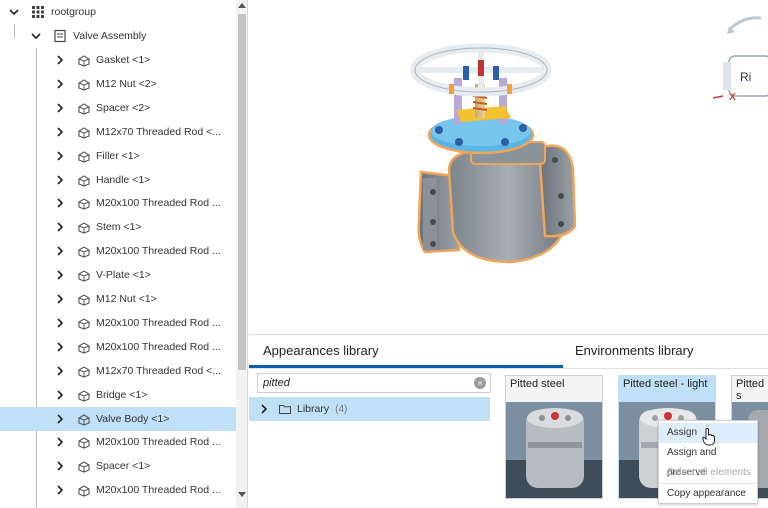  Describe the element at coordinates (554, 450) in the screenshot. I see `swatch-thumbnail` at that location.